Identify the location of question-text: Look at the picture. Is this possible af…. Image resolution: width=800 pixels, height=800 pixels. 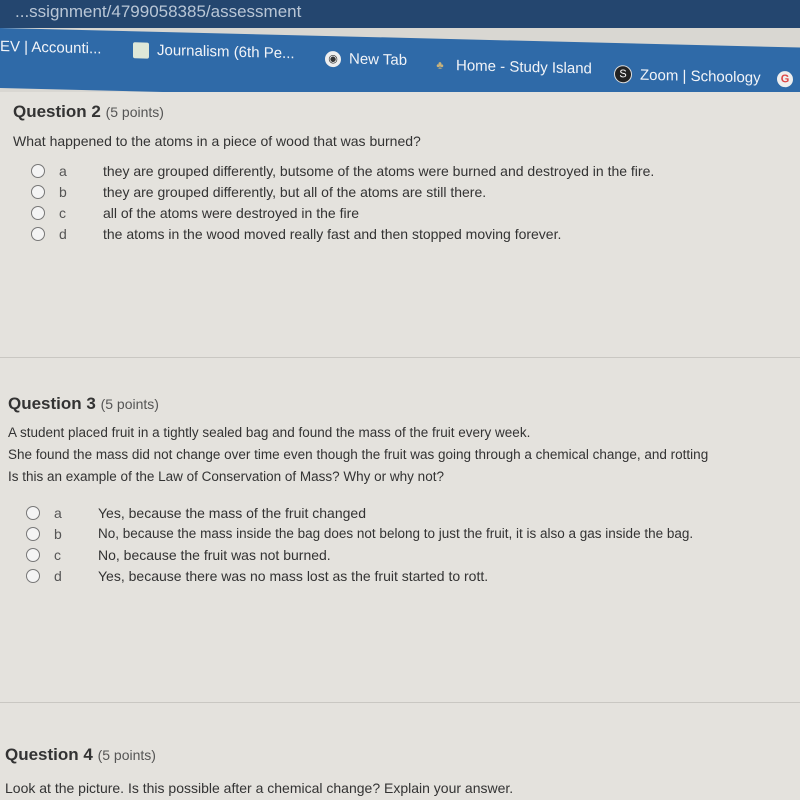
(259, 788).